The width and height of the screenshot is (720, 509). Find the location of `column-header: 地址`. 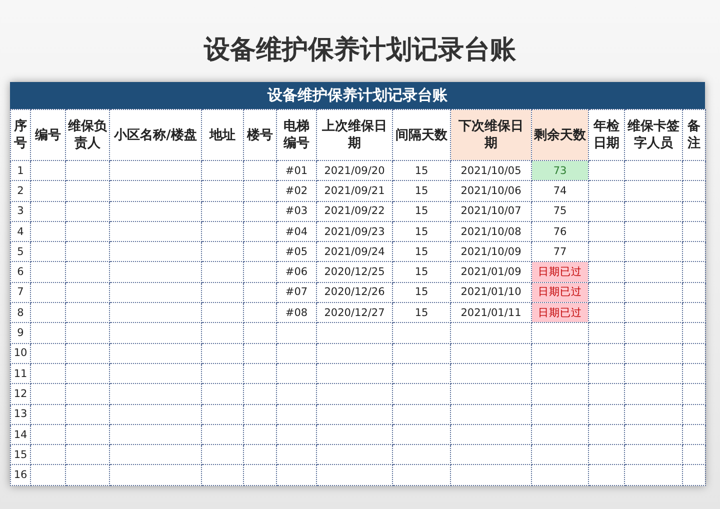

column-header: 地址 is located at coordinates (223, 135).